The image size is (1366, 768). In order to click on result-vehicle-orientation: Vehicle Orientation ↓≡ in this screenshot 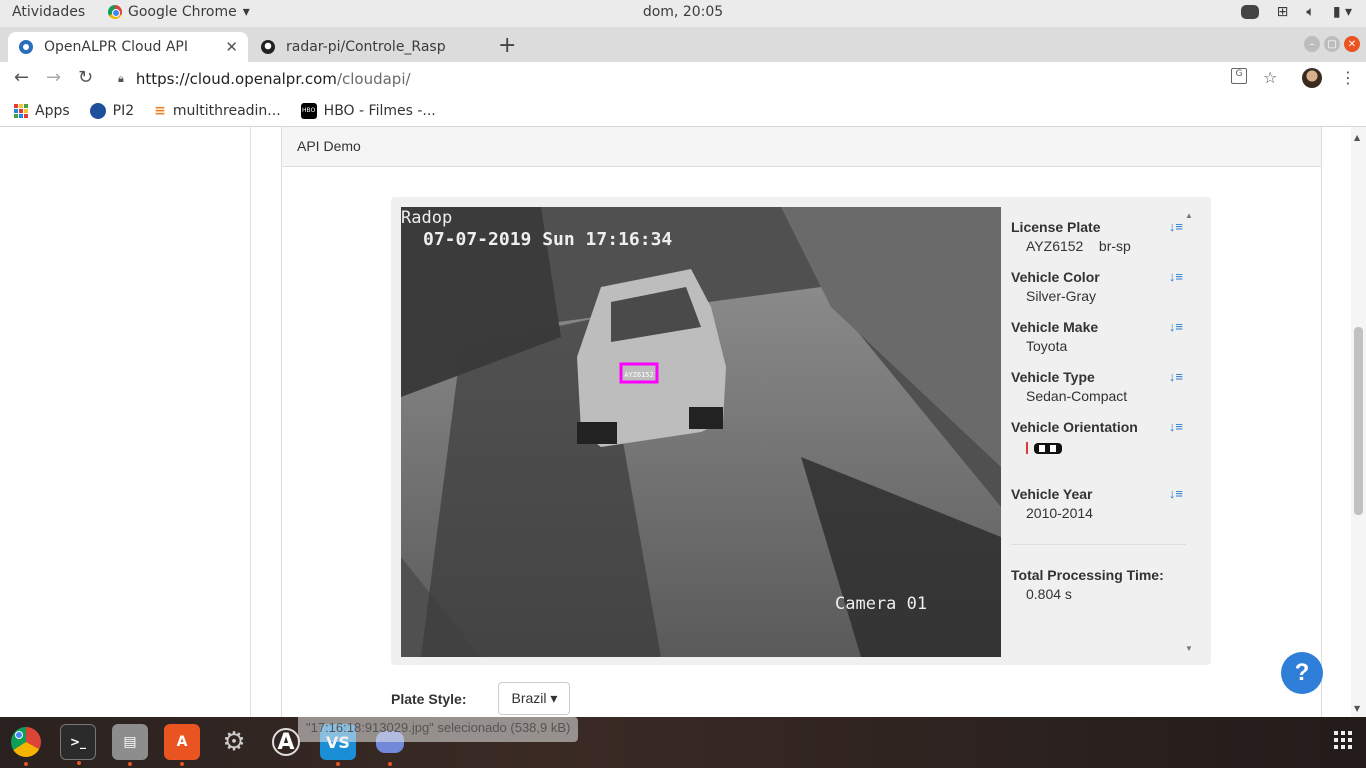, I will do `click(1098, 440)`.